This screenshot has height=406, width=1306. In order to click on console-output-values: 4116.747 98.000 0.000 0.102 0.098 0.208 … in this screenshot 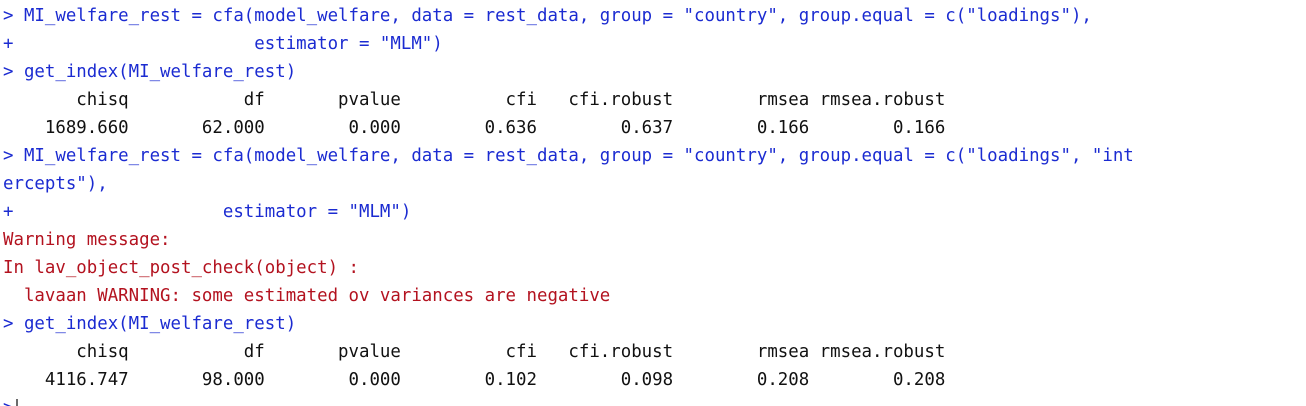, I will do `click(474, 380)`.